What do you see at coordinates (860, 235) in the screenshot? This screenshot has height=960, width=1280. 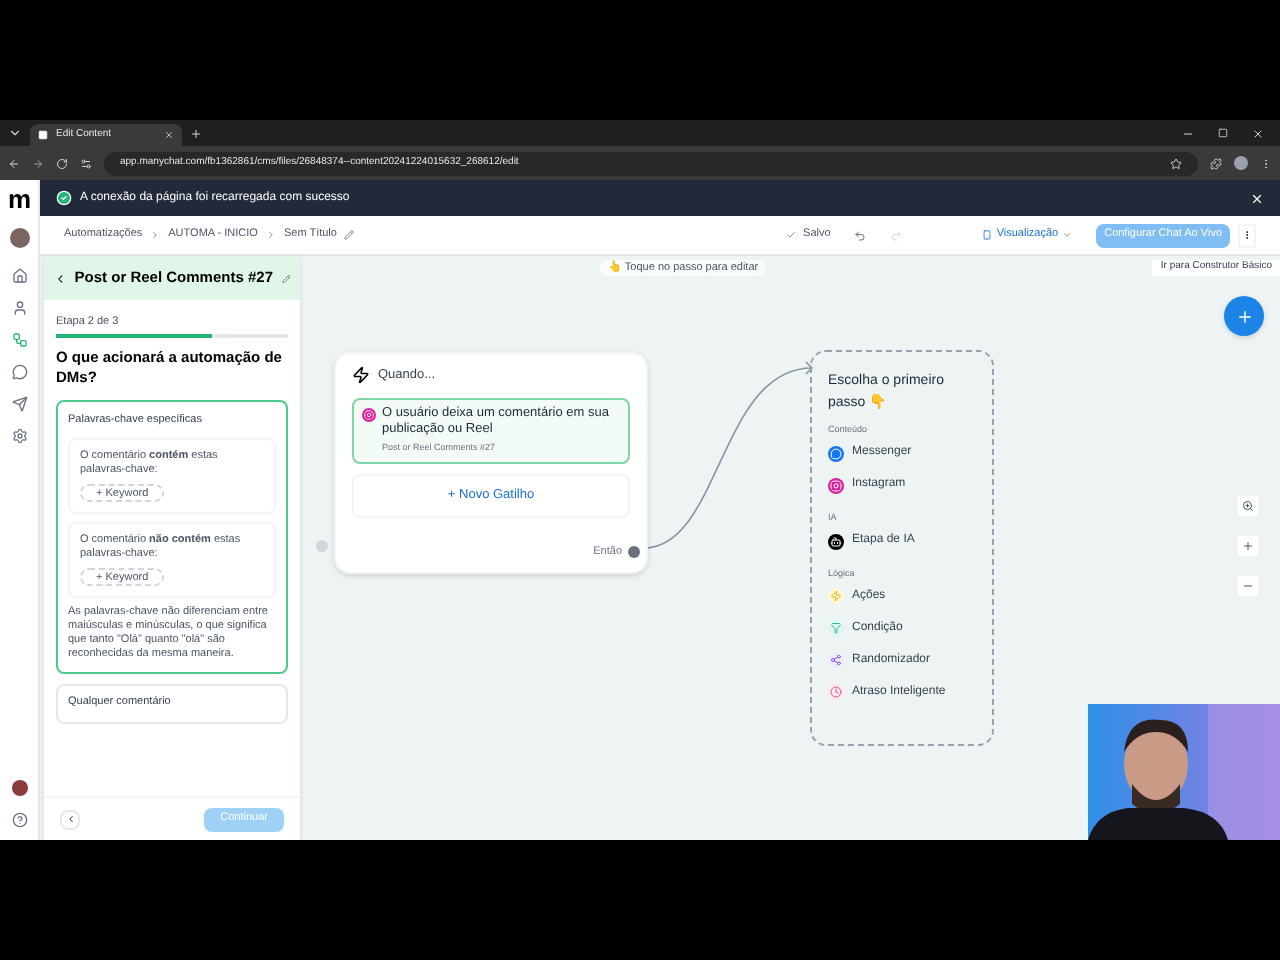 I see `undo-icon` at bounding box center [860, 235].